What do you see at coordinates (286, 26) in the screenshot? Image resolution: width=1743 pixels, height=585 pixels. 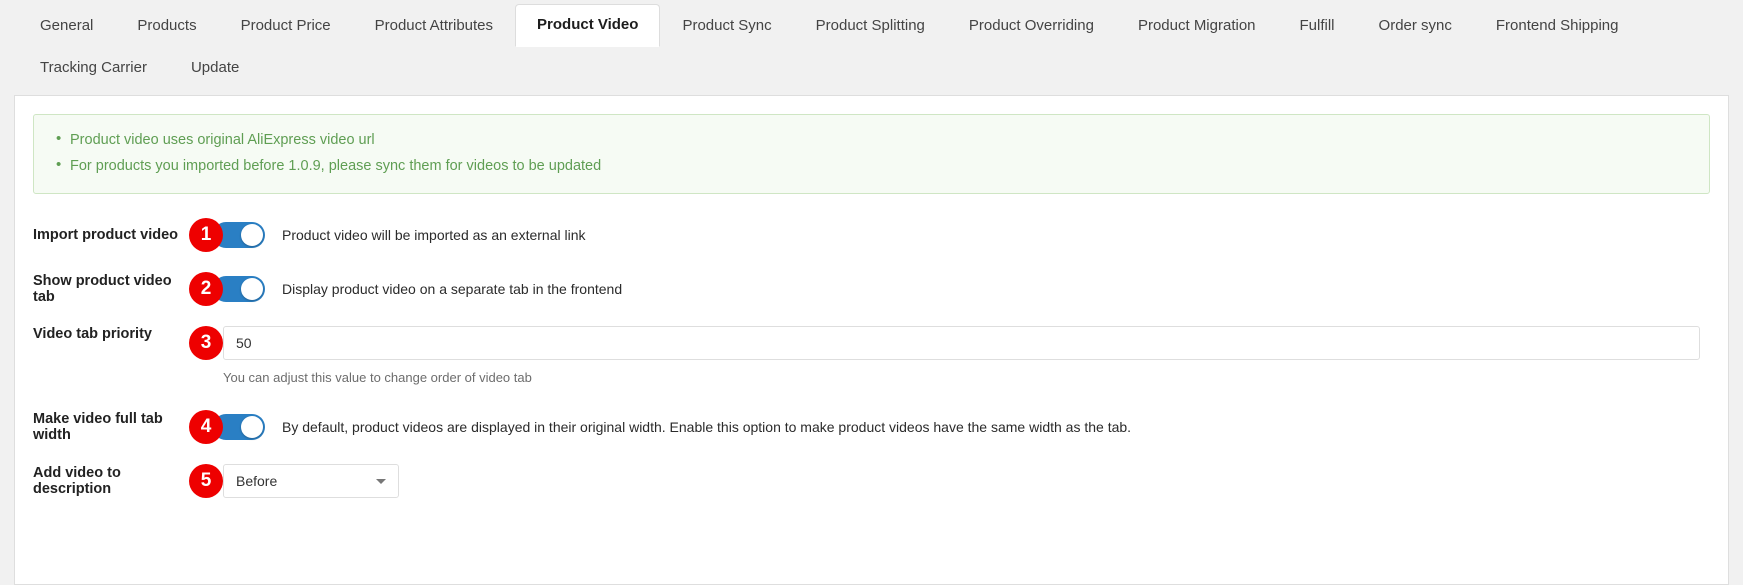 I see `tab-product-price: Product Price` at bounding box center [286, 26].